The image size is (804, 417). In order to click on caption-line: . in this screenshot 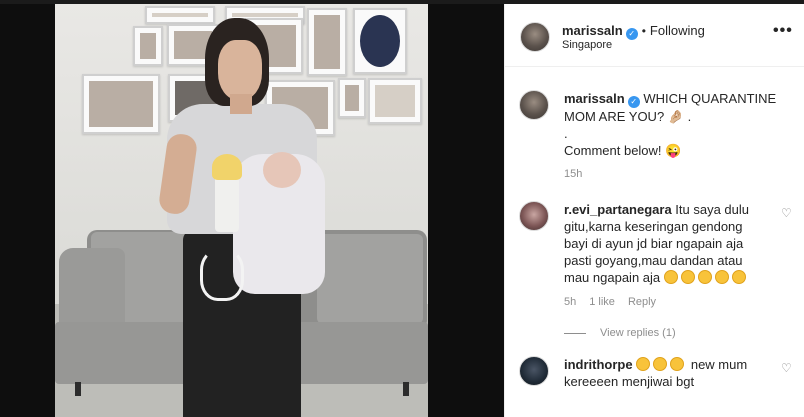, I will do `click(566, 133)`.